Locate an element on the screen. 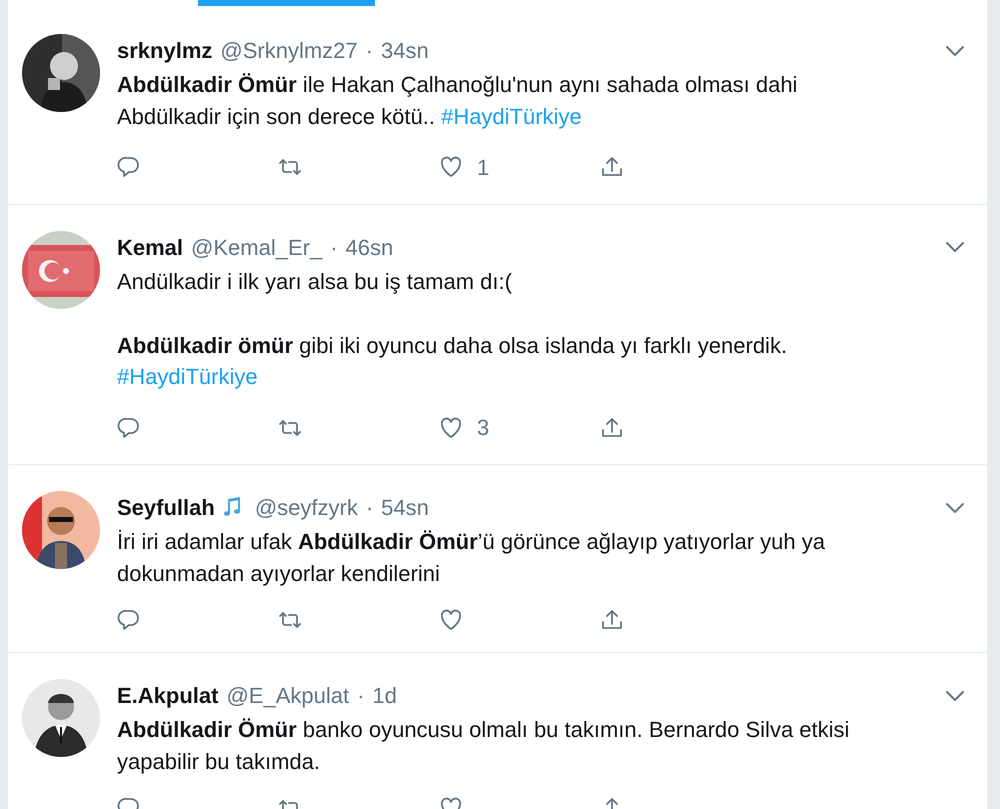 The image size is (1000, 809). tweet-text: İri iri adamlar ufak Abdülkadir Ömür’ü görünce ağlayıp yatıyorlar yuh ya dokunmadan ayıyorlar kendilerini is located at coordinates (471, 558).